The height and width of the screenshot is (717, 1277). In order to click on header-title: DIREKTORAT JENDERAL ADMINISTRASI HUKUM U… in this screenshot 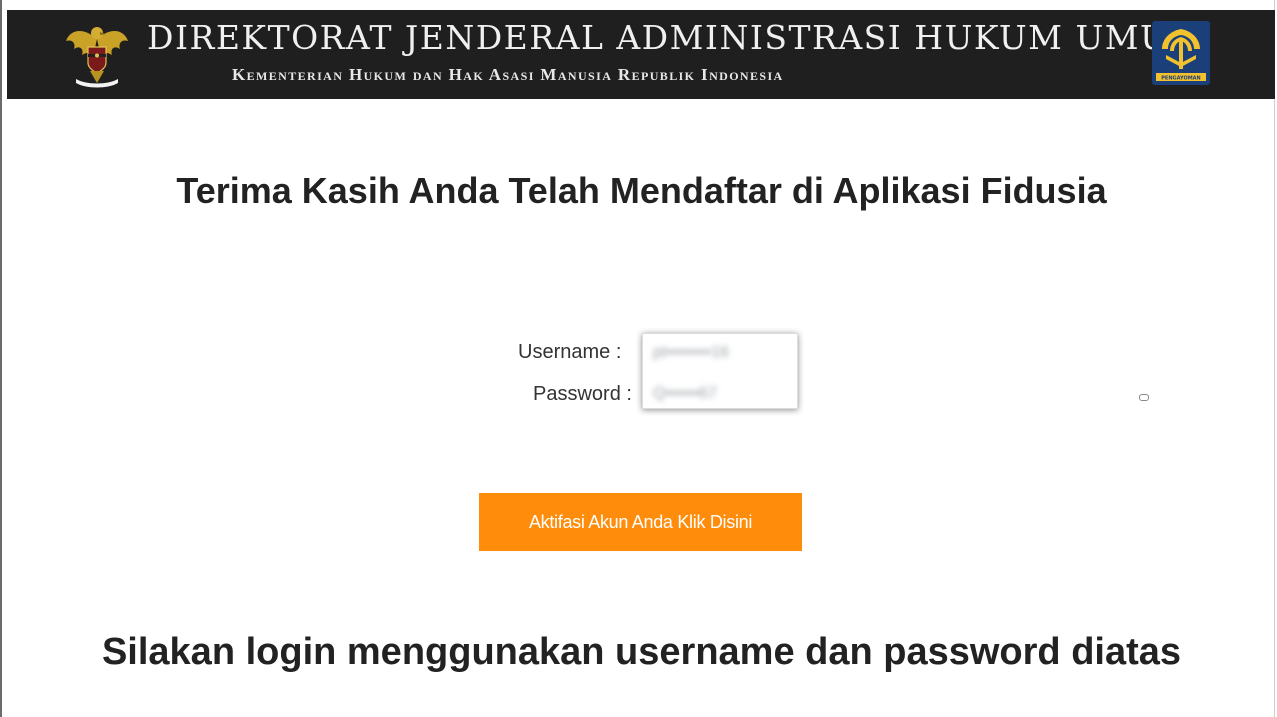, I will do `click(676, 37)`.